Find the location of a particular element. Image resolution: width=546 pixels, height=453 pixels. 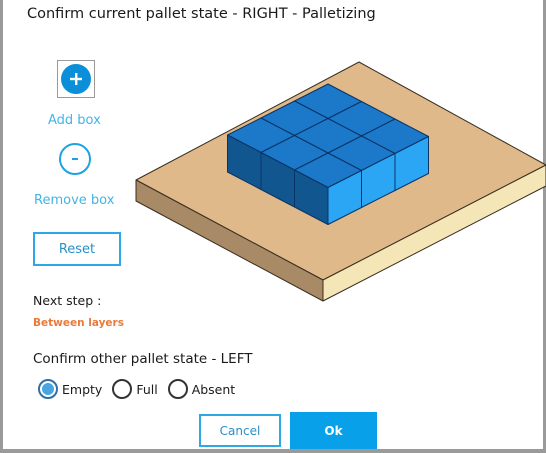

cancel-button: Cancel is located at coordinates (240, 430).